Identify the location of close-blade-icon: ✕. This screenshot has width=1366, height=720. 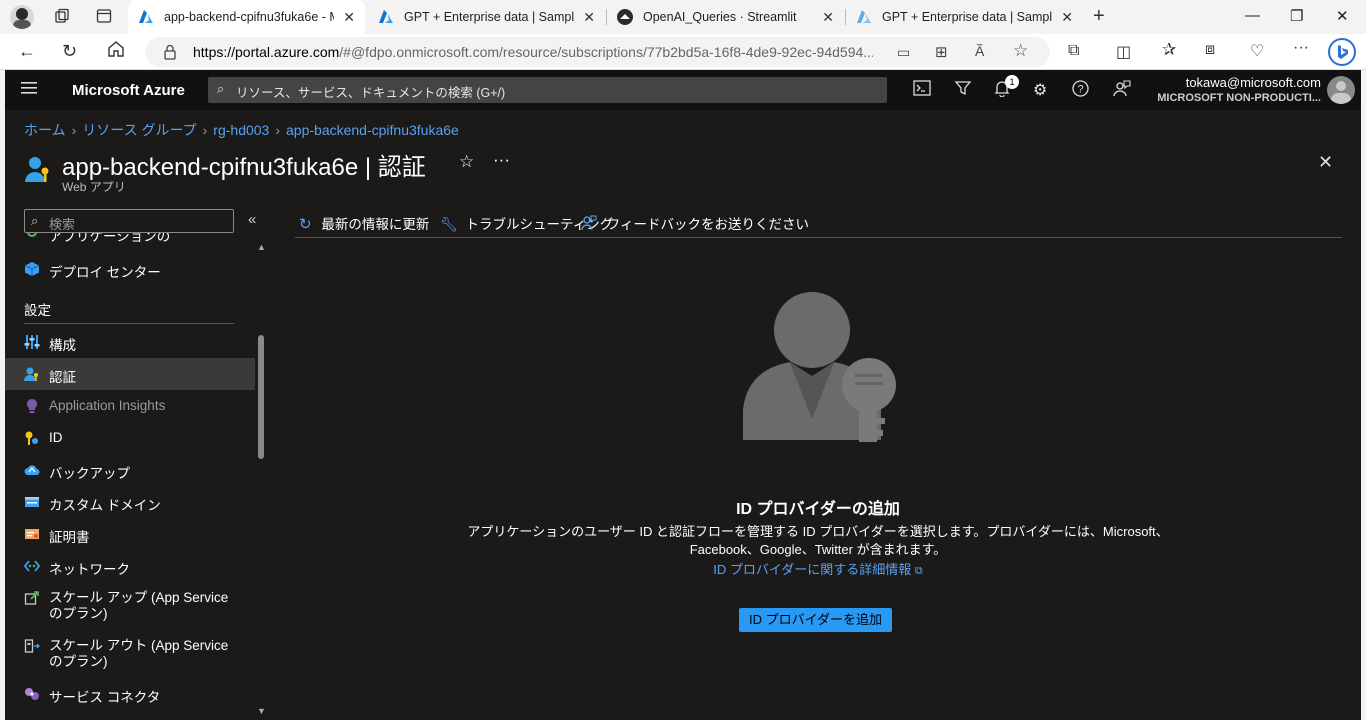
(1325, 162).